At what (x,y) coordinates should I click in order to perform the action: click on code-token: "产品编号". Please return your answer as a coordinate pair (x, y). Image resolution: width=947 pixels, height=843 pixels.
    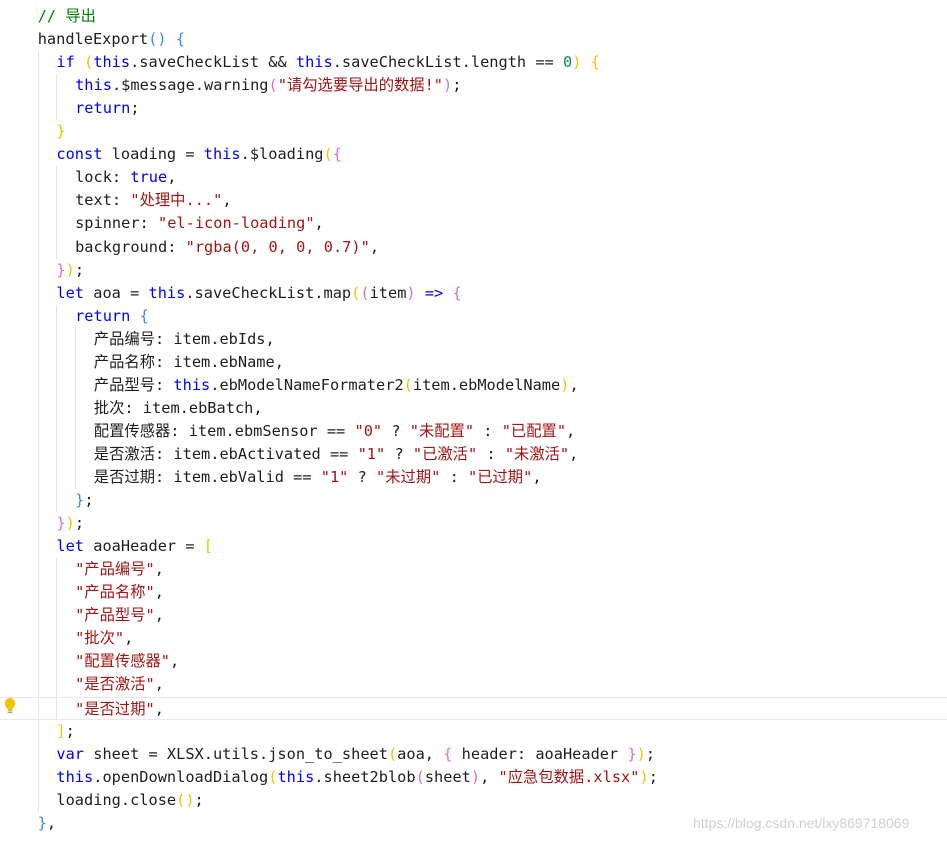
    Looking at the image, I should click on (115, 569).